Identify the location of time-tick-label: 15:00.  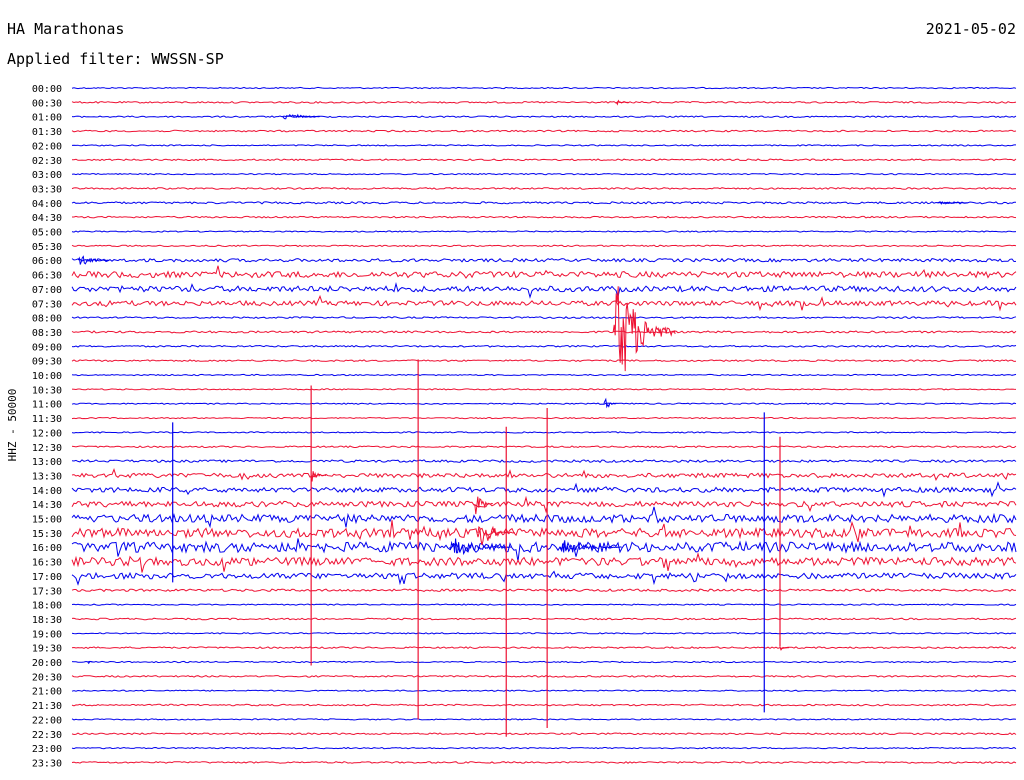
(47, 520).